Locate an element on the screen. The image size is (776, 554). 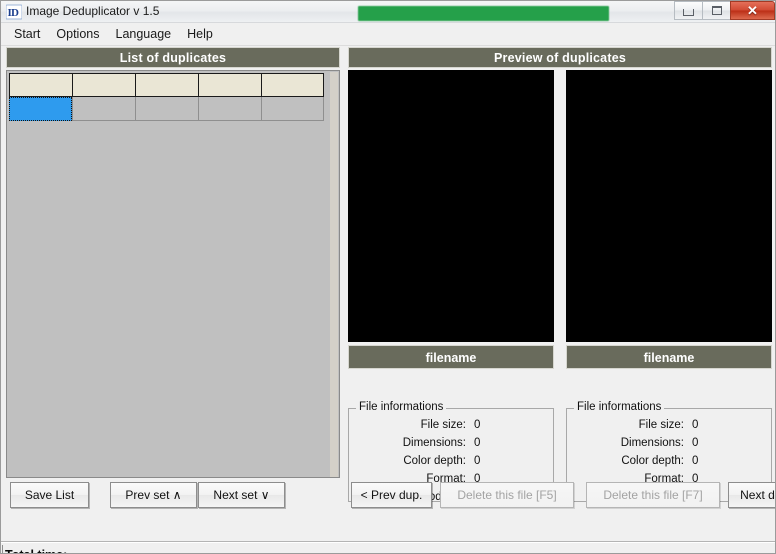
list-buttons-bar: Save List Prev set ∧ Next set ∨ is located at coordinates (173, 495).